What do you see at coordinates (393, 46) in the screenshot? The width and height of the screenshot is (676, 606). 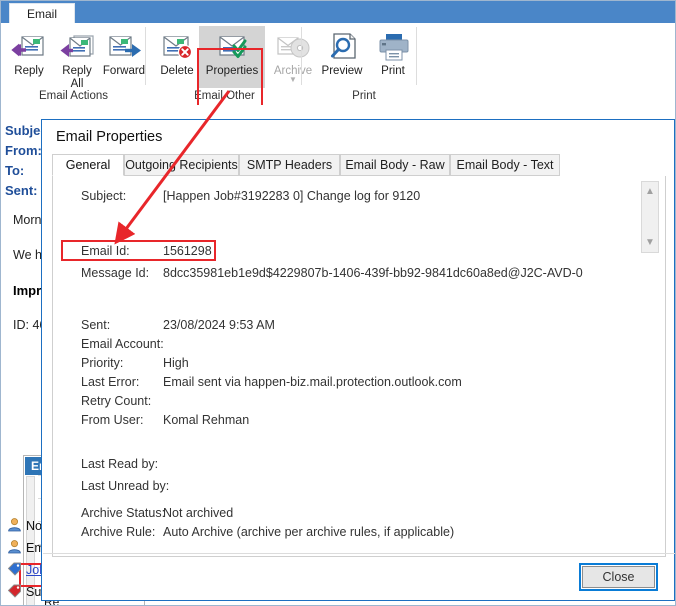 I see `print-icon` at bounding box center [393, 46].